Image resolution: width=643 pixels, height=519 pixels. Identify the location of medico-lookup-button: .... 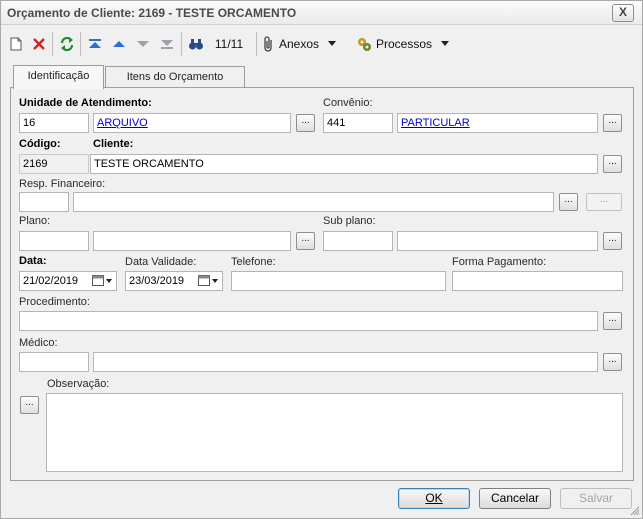
(612, 362).